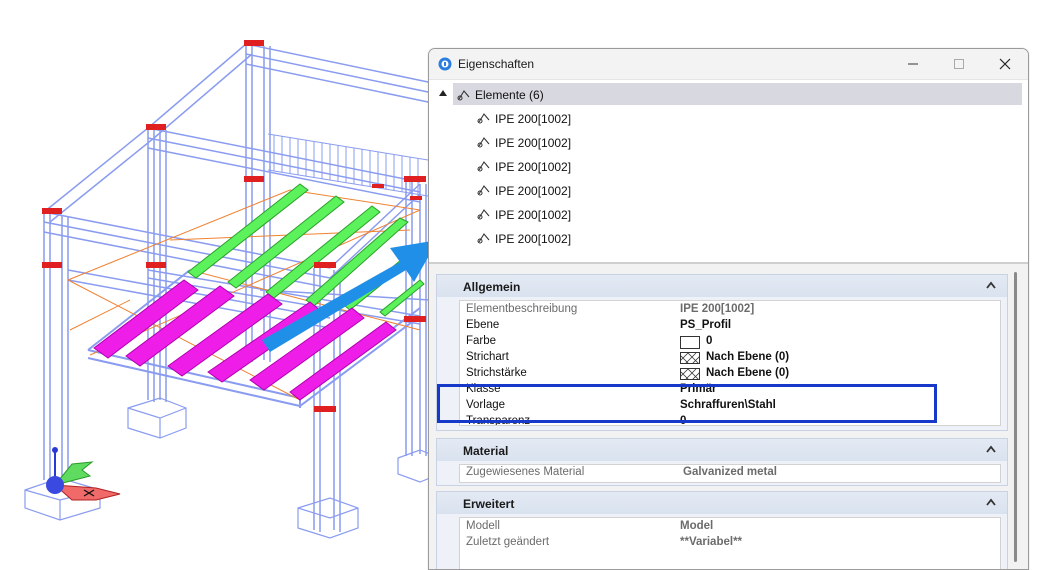  I want to click on line-weight-icon, so click(690, 374).